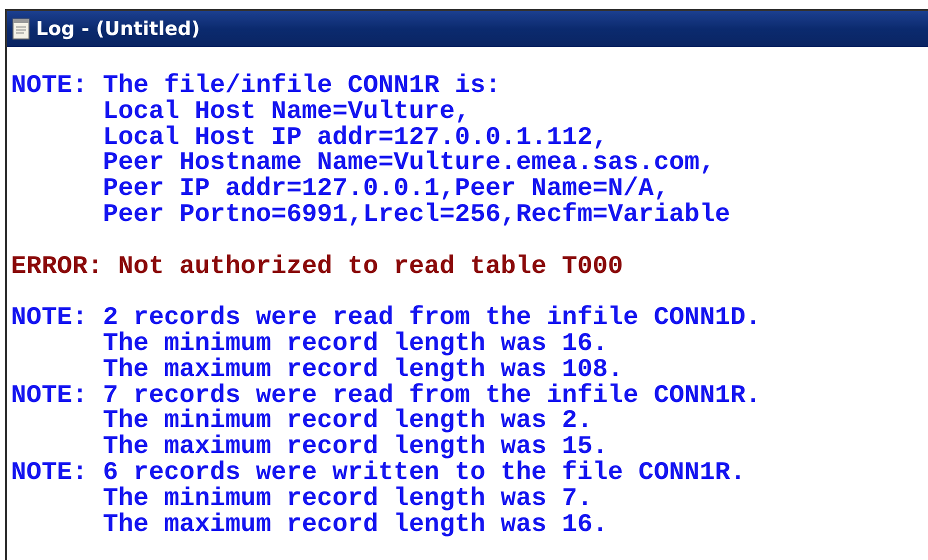 Image resolution: width=928 pixels, height=560 pixels. Describe the element at coordinates (371, 266) in the screenshot. I see `error-message-line: Not authorized to read table T000` at that location.